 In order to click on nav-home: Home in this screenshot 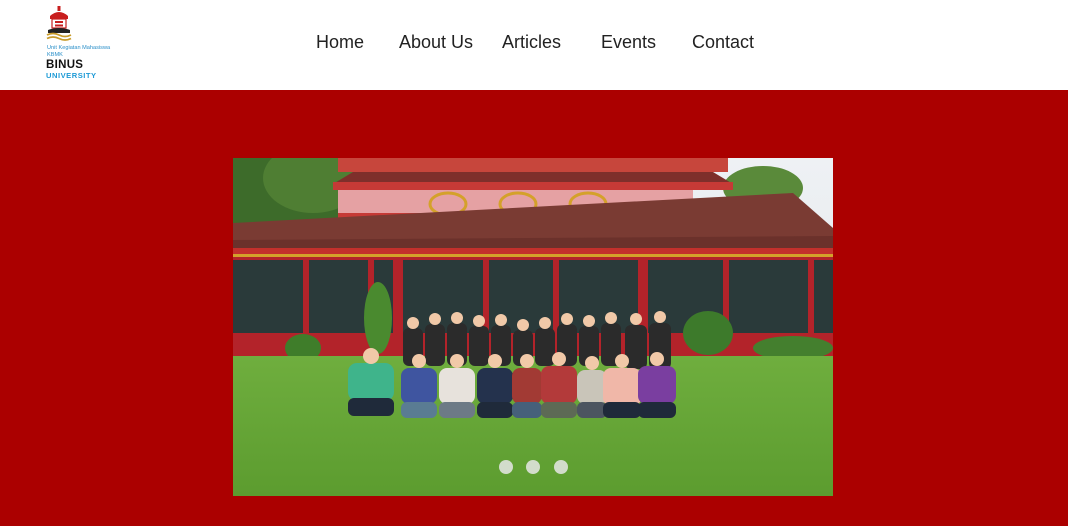, I will do `click(340, 42)`.